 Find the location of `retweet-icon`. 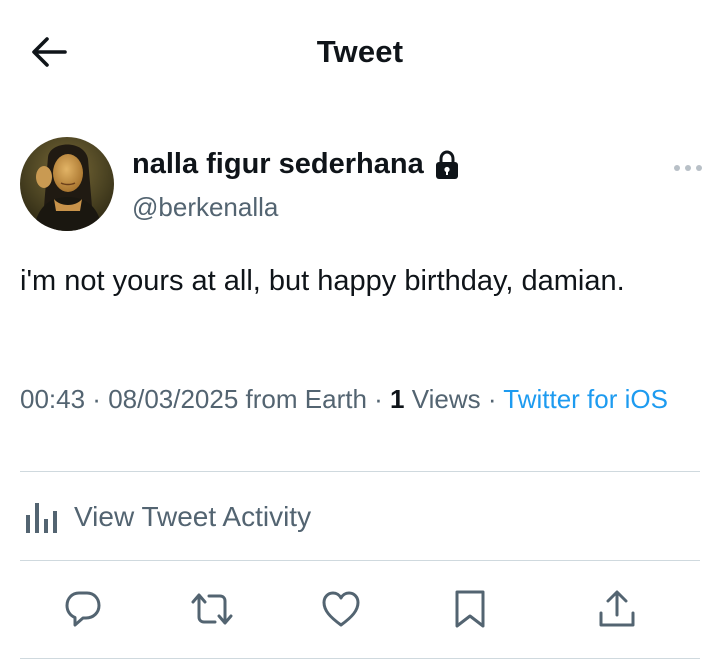

retweet-icon is located at coordinates (212, 609).